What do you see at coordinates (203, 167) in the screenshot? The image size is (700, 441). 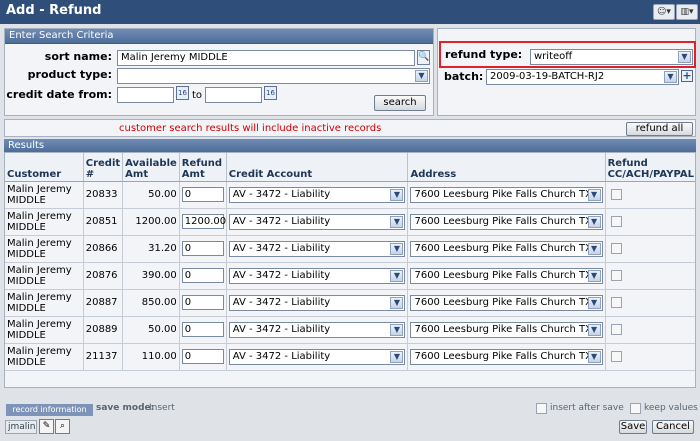 I see `col-refund-amt: Refund Amt` at bounding box center [203, 167].